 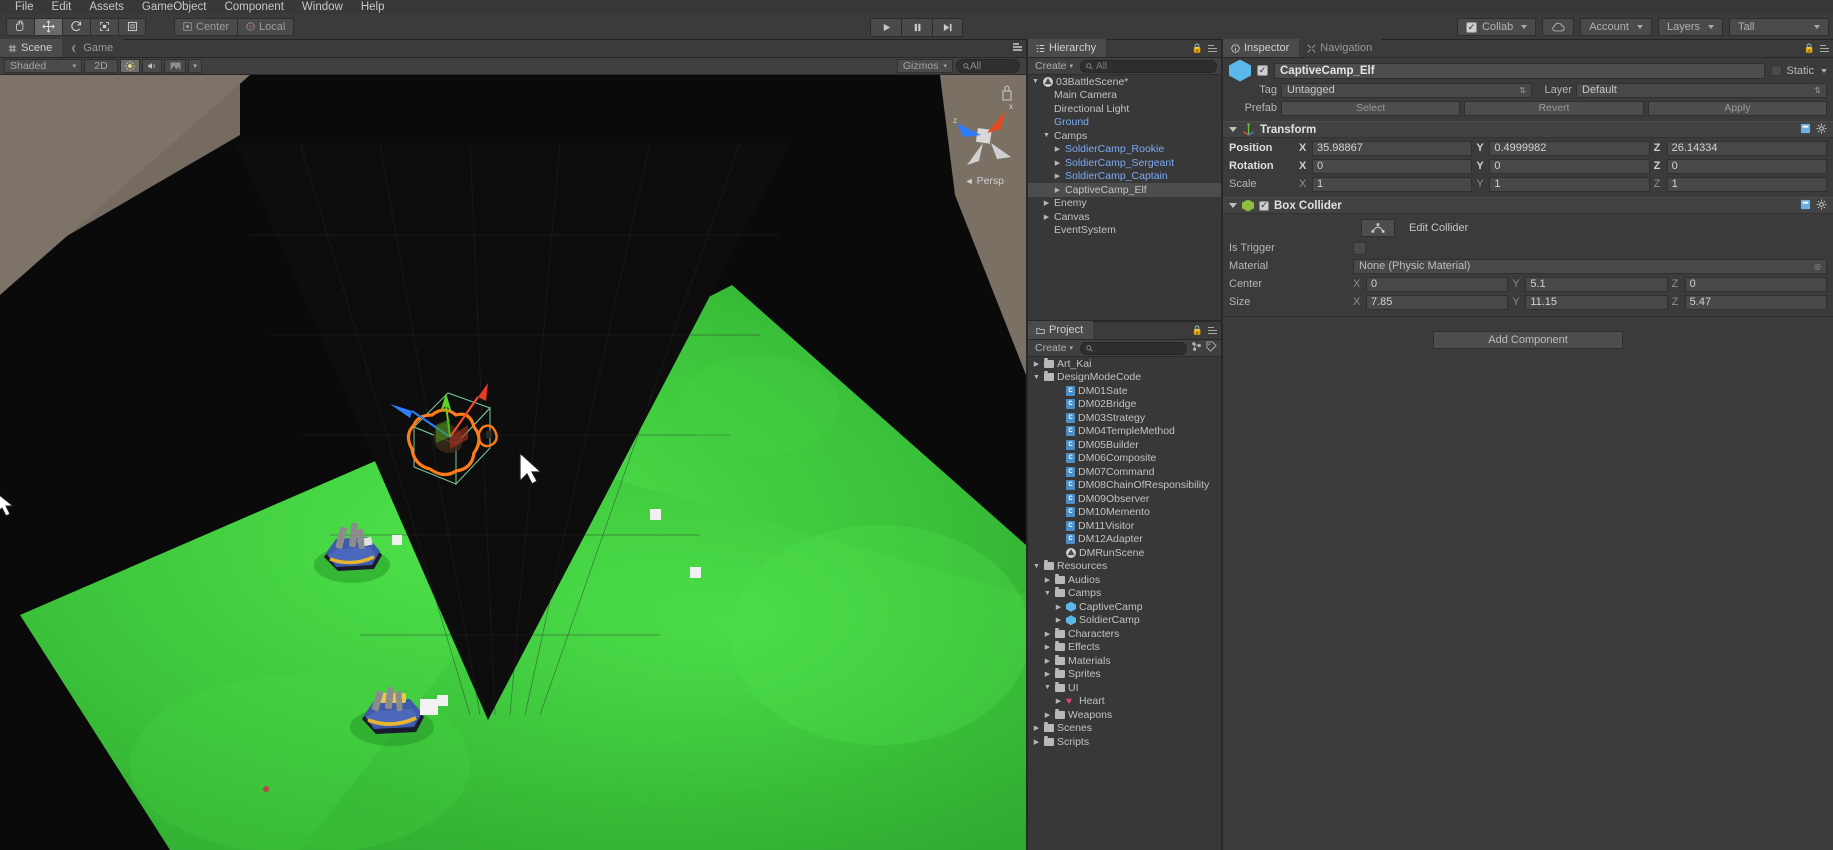 I want to click on tab-project: Project, so click(x=1061, y=330).